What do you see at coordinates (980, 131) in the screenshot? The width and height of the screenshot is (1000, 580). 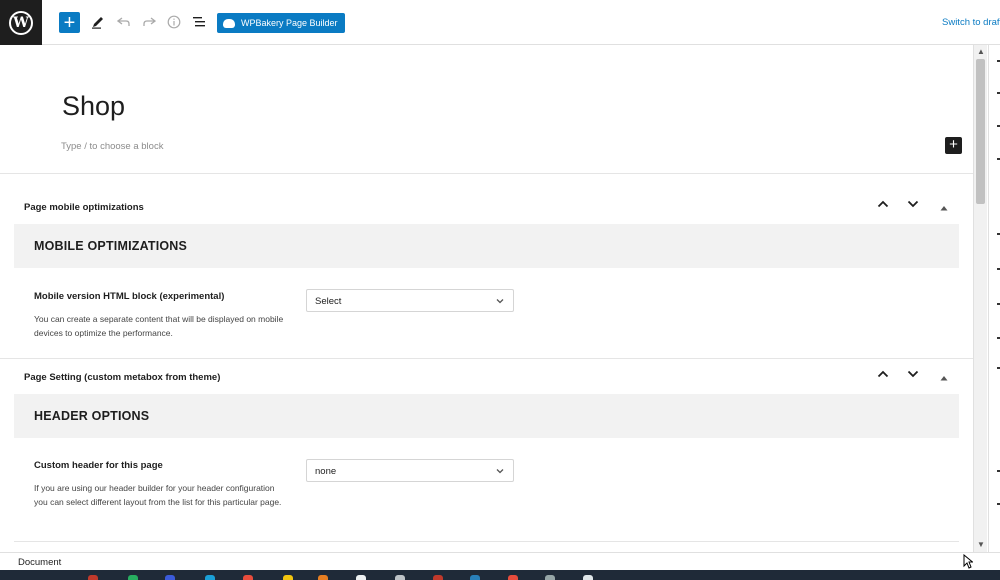 I see `scrollbar-thumb` at bounding box center [980, 131].